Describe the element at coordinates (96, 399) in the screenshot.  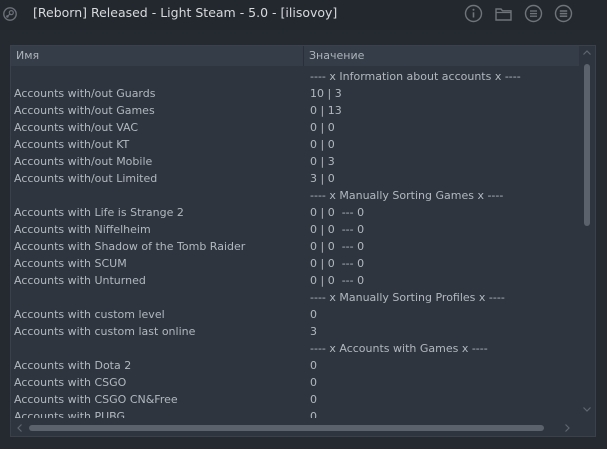
I see `row-name: Accounts with CSGO CN&Free` at that location.